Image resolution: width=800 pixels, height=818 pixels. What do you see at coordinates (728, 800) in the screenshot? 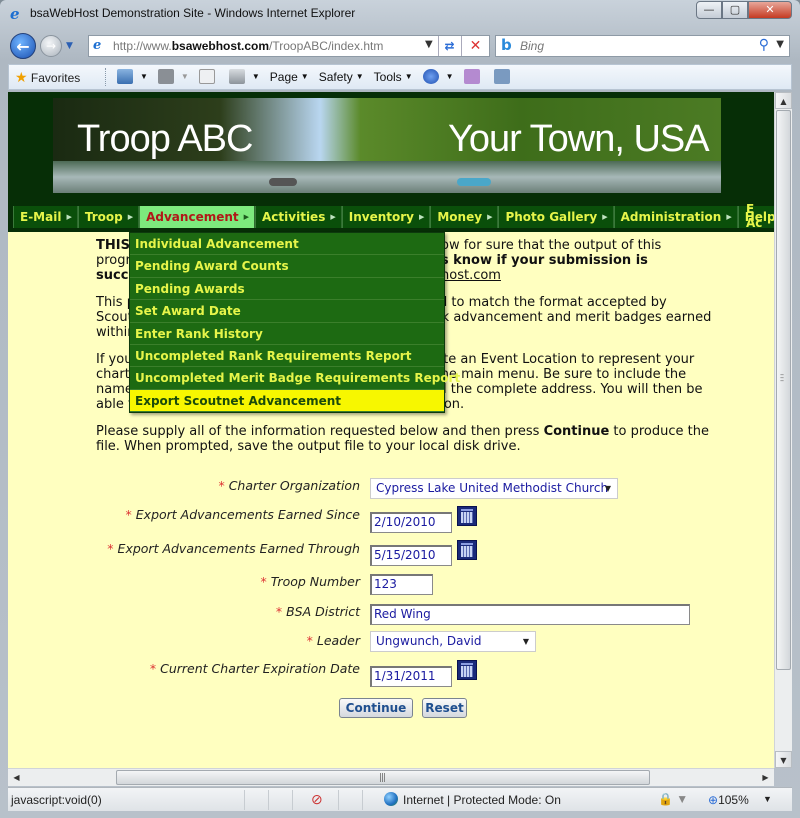
I see `zoom-level: ⊕105%` at bounding box center [728, 800].